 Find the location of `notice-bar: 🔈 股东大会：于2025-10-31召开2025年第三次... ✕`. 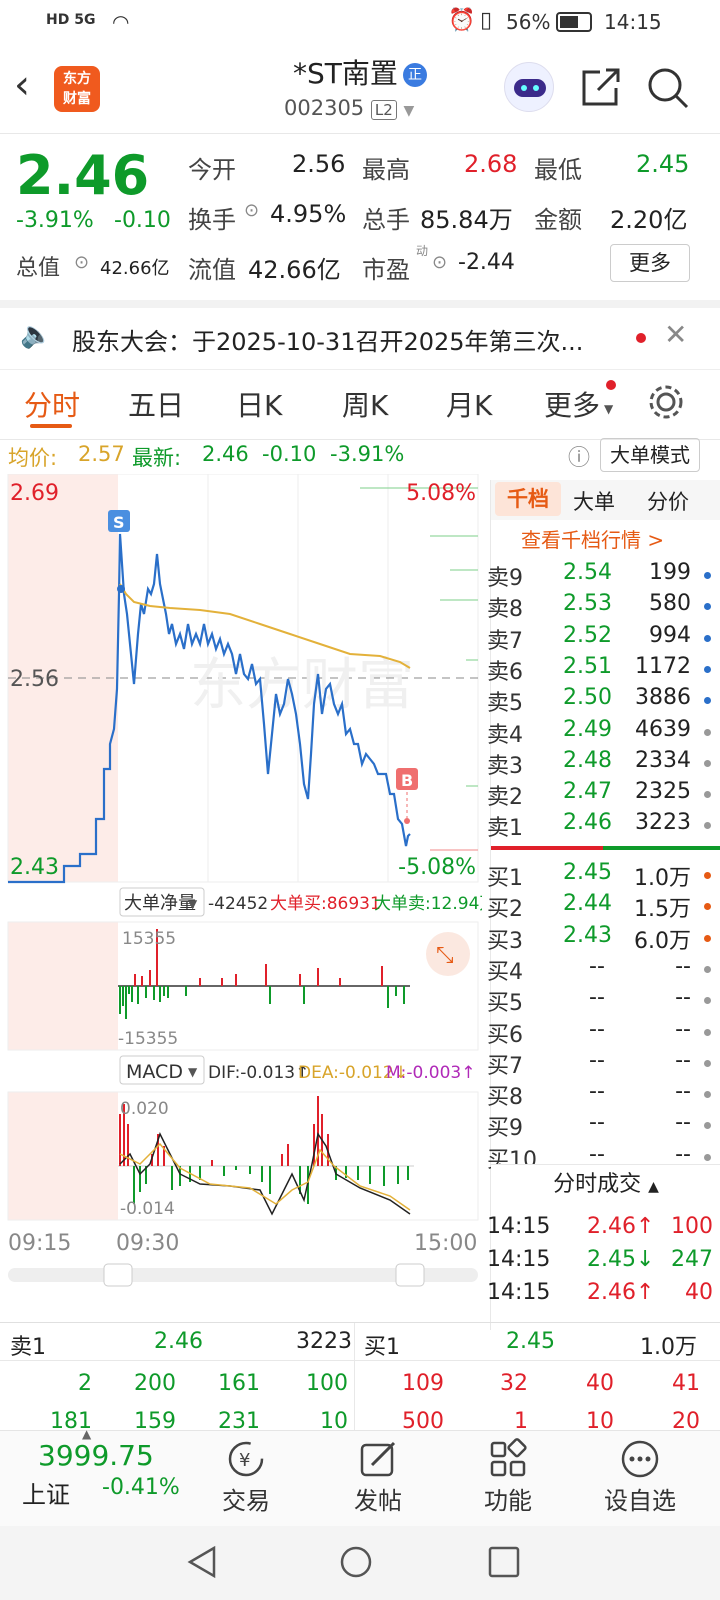

notice-bar: 🔈 股东大会：于2025-10-31召开2025年第三次... ✕ is located at coordinates (360, 335).